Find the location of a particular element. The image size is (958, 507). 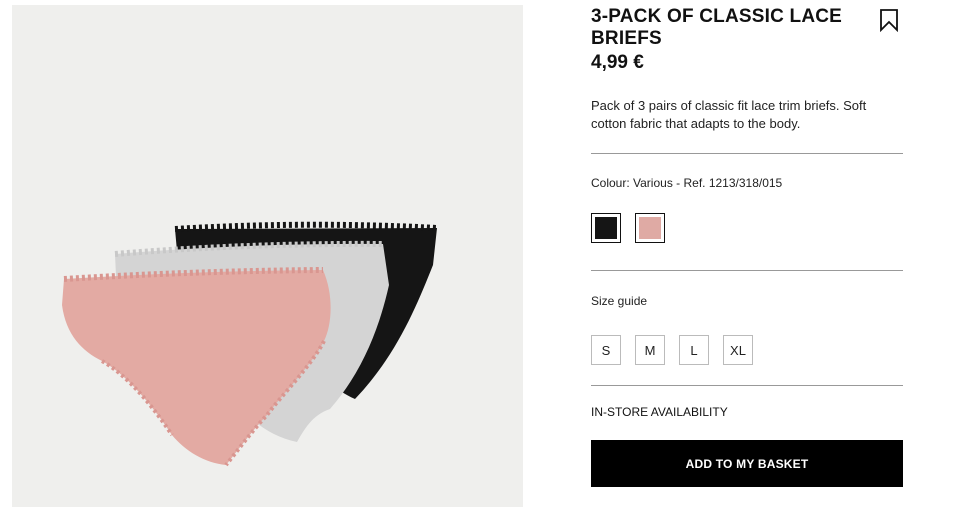

size-guide-link: Size guide is located at coordinates (619, 301).